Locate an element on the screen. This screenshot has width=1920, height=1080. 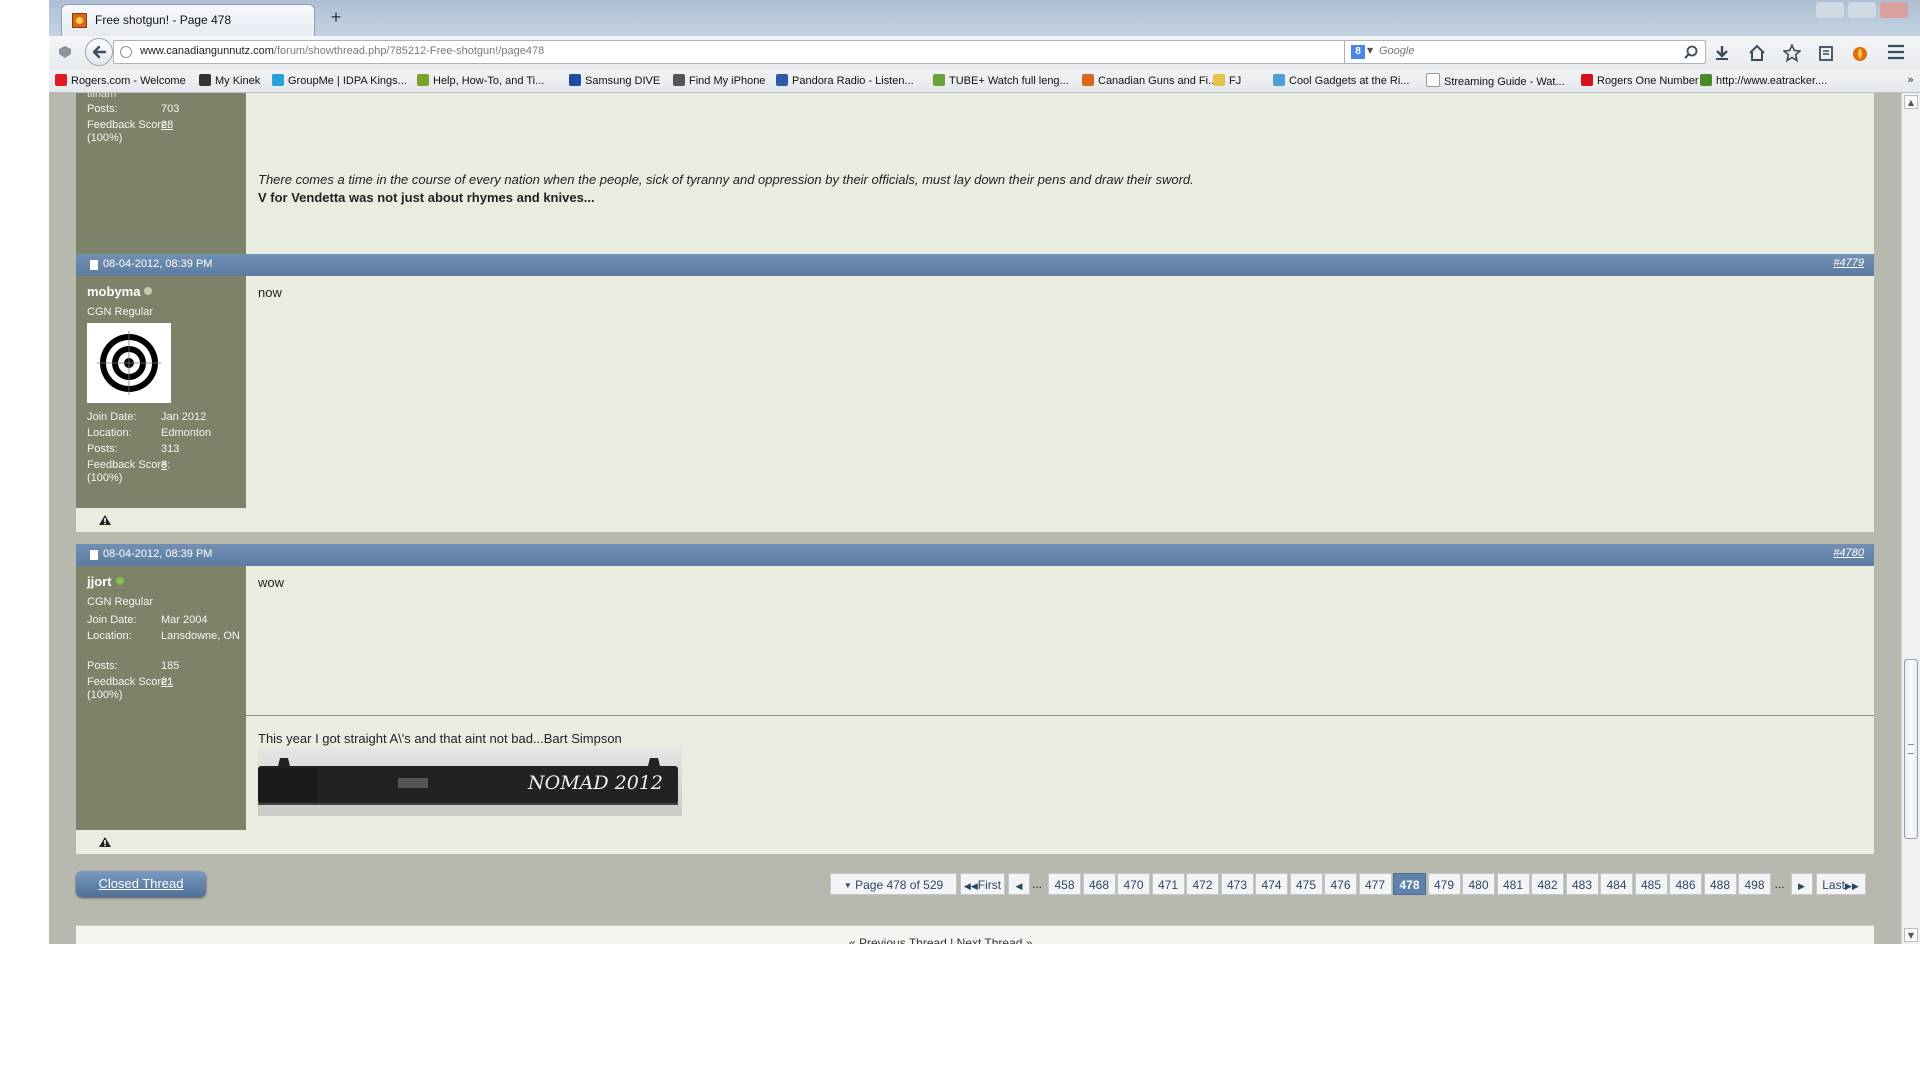
page-info-text: Page 478 of 529 is located at coordinates (899, 885).